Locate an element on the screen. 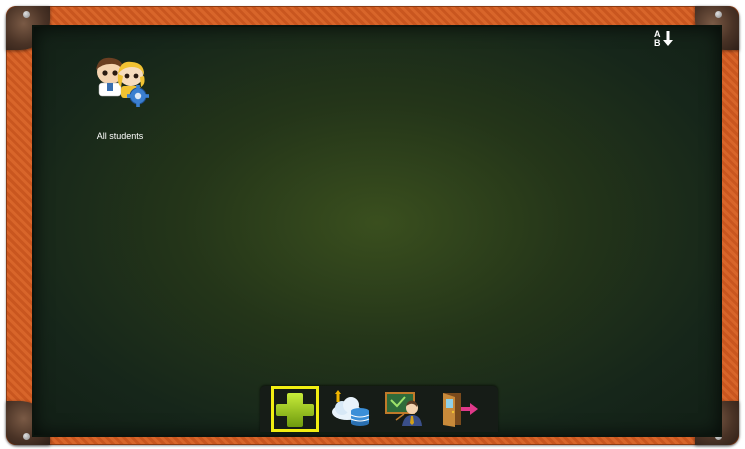 The image size is (745, 449). teacher-blackboard-icon is located at coordinates (403, 409).